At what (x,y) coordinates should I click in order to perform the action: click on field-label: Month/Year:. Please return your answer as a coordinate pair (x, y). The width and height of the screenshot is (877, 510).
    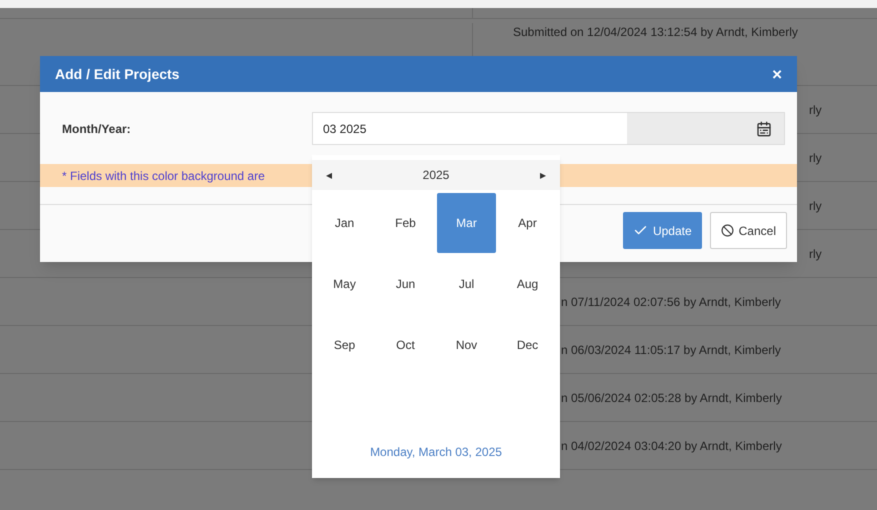
    Looking at the image, I should click on (97, 129).